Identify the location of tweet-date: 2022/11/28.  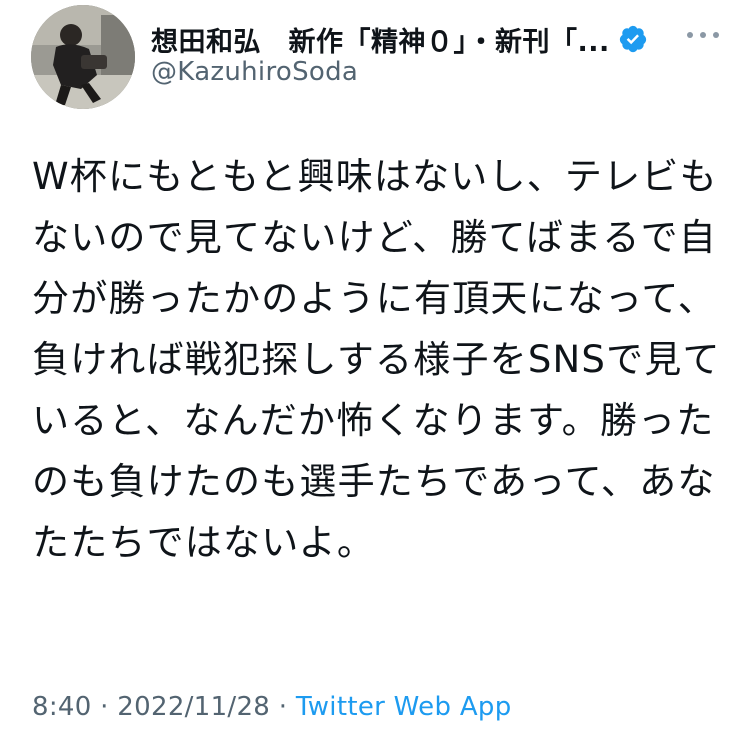
(193, 707).